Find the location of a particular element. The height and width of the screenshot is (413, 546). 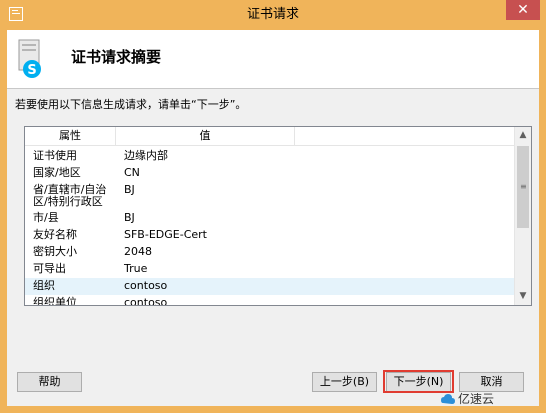

title-bar: 证书请求 ✕ is located at coordinates (273, 15).